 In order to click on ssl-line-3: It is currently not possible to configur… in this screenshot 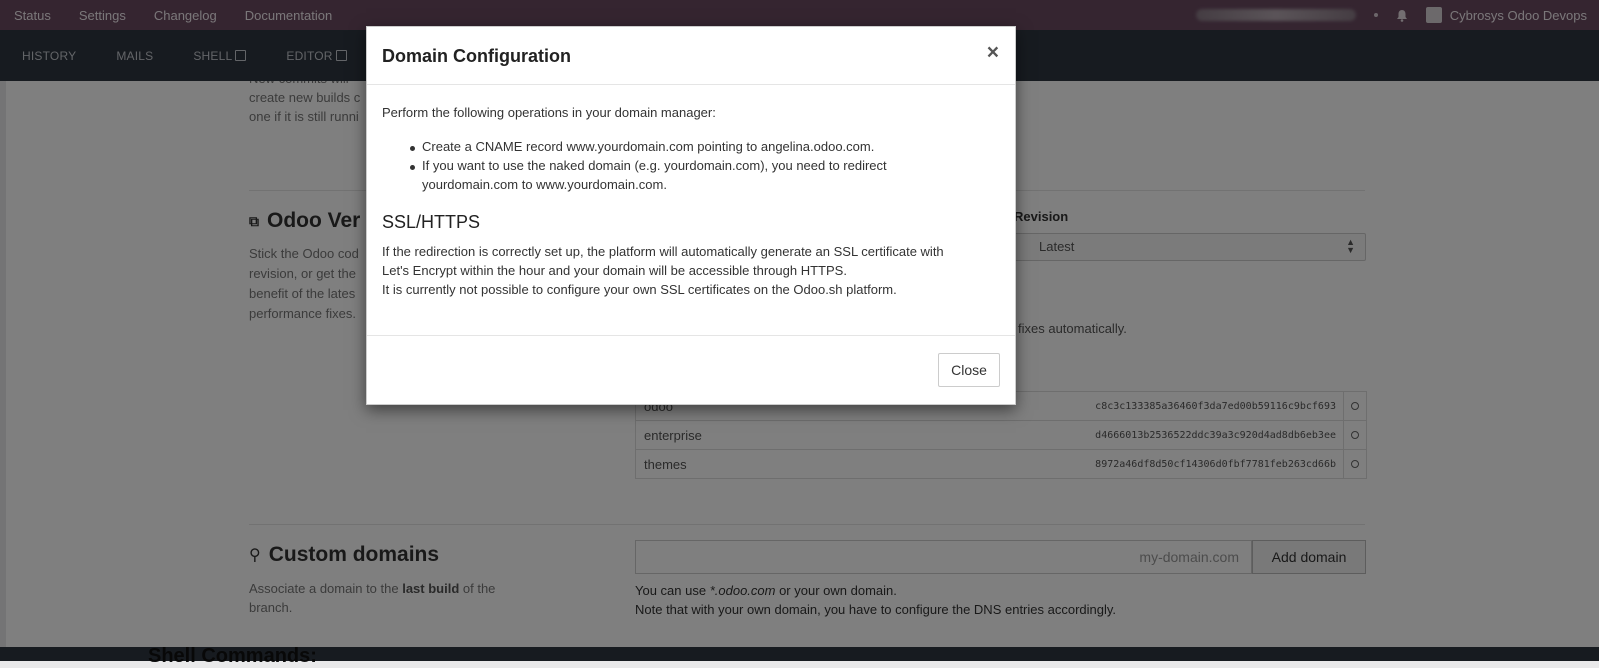, I will do `click(639, 289)`.